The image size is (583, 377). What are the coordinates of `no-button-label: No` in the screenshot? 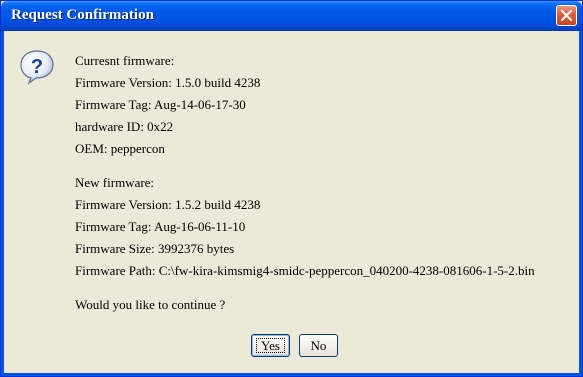 It's located at (318, 345).